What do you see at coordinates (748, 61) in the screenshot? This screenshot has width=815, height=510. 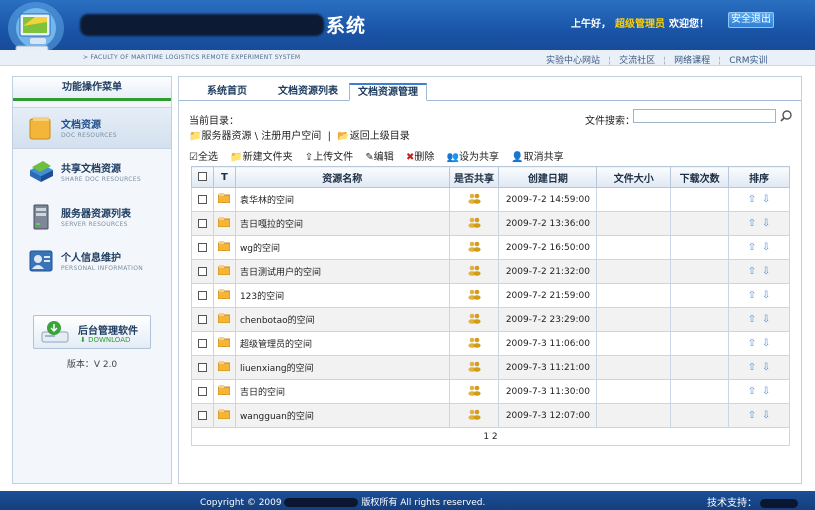 I see `top-link-crm: CRM实训` at bounding box center [748, 61].